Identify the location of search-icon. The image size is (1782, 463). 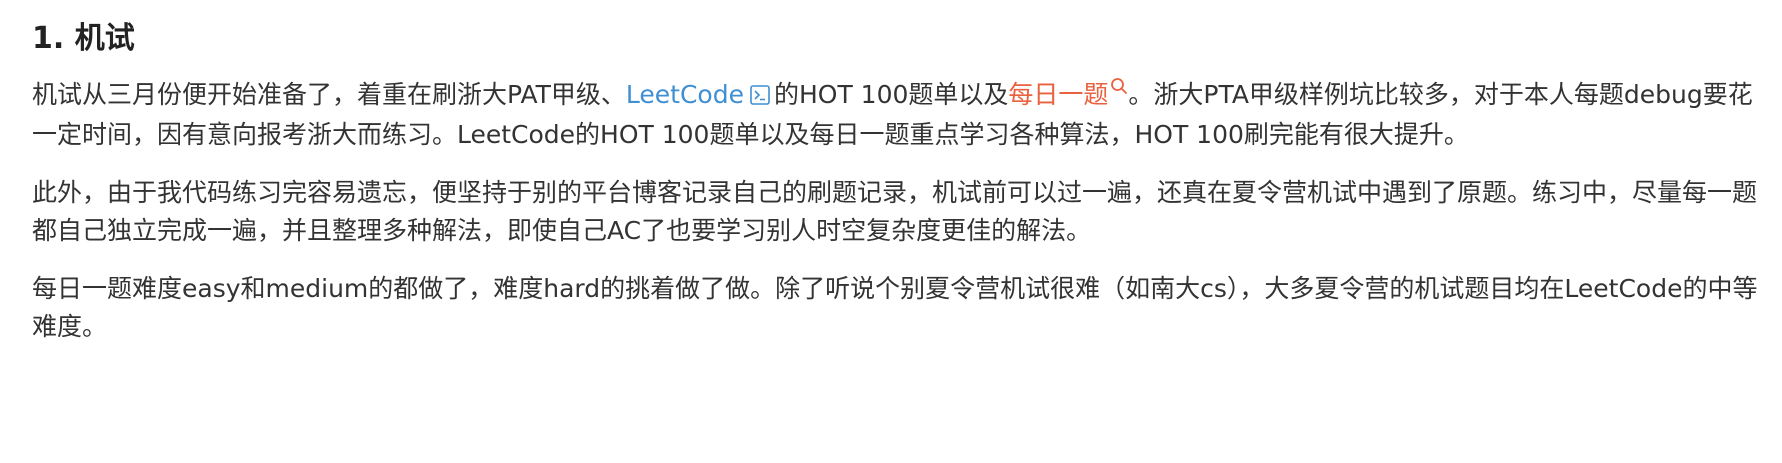
(1119, 87).